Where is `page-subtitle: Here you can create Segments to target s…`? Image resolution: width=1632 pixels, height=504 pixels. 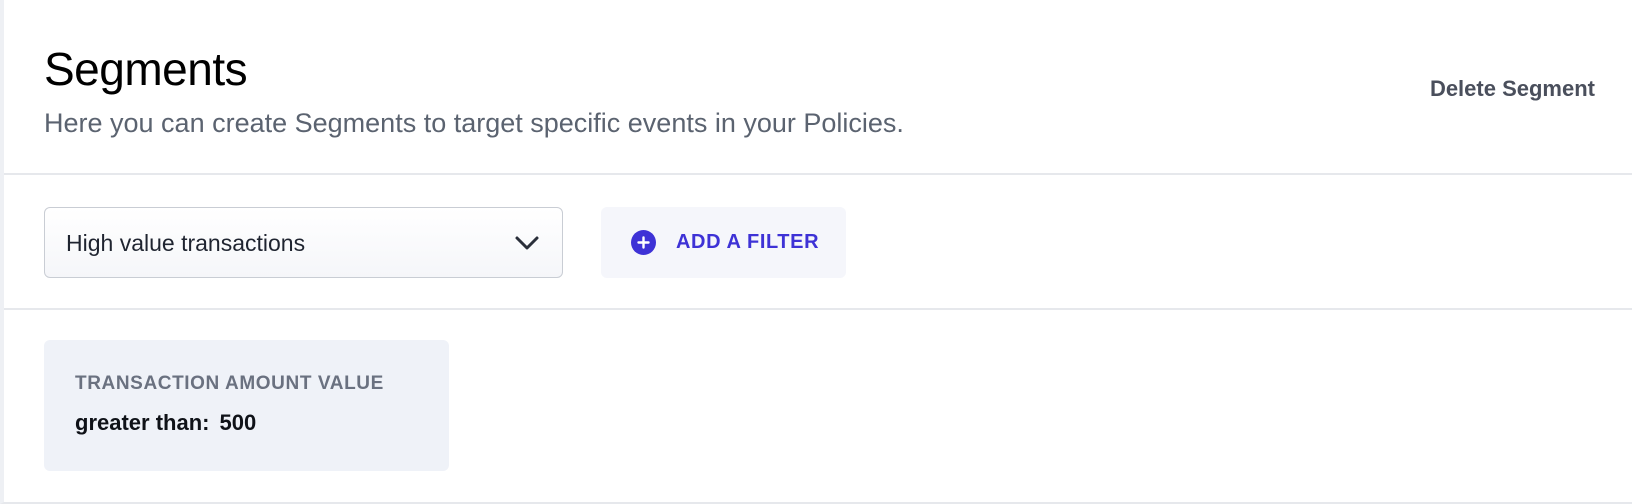 page-subtitle: Here you can create Segments to target s… is located at coordinates (474, 123).